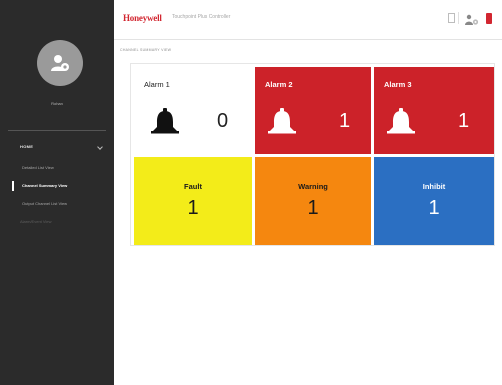  Describe the element at coordinates (434, 186) in the screenshot. I see `tile-label: Inhibit` at that location.